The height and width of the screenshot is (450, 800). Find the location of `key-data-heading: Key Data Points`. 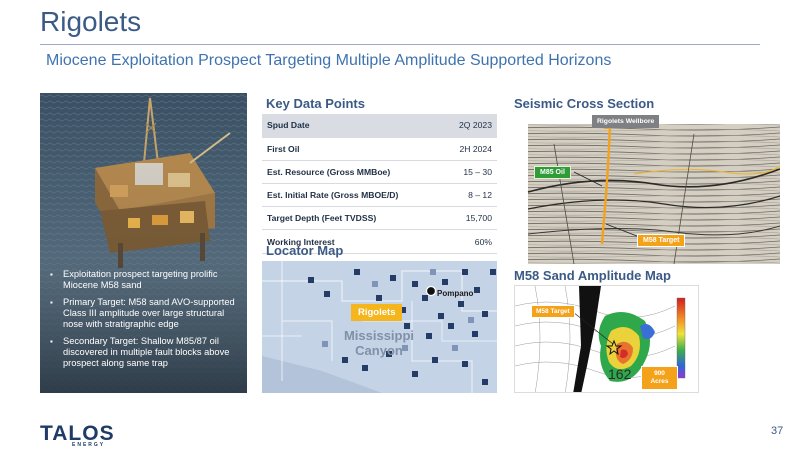

key-data-heading: Key Data Points is located at coordinates (315, 103).